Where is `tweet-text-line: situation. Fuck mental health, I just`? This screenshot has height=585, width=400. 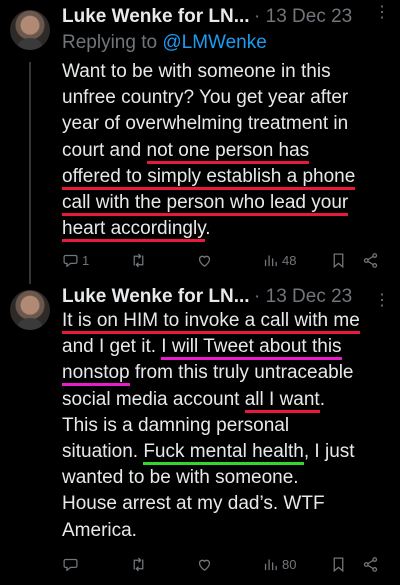
tweet-text-line: situation. Fuck mental health, I just is located at coordinates (227, 452).